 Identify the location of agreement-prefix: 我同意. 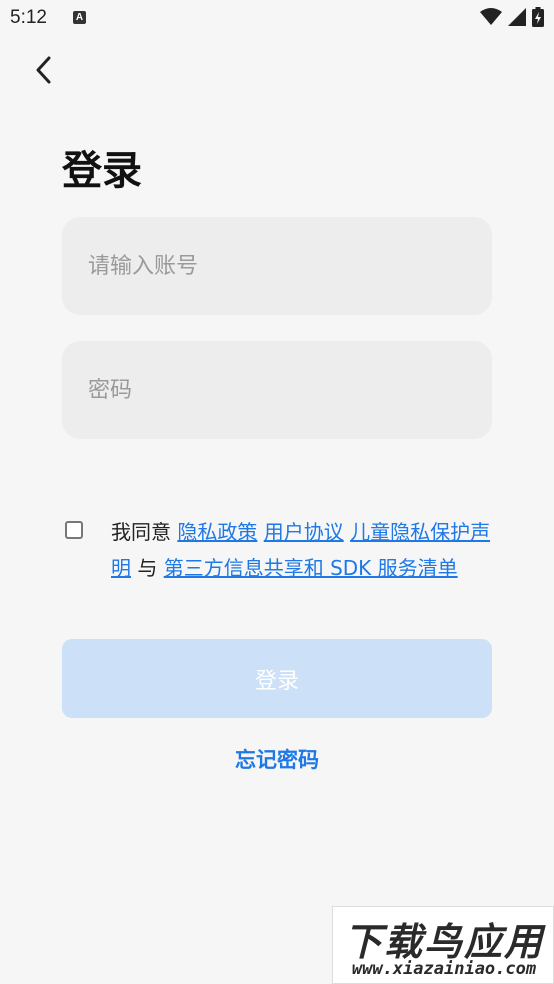
(144, 532).